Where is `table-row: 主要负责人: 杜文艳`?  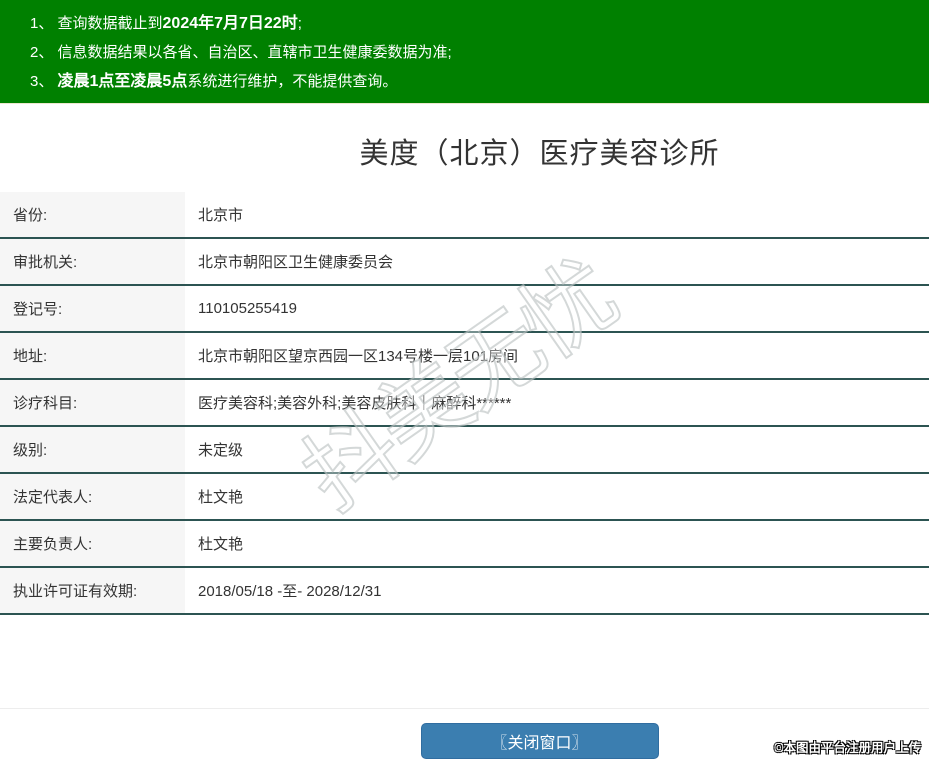
table-row: 主要负责人: 杜文艳 is located at coordinates (464, 544).